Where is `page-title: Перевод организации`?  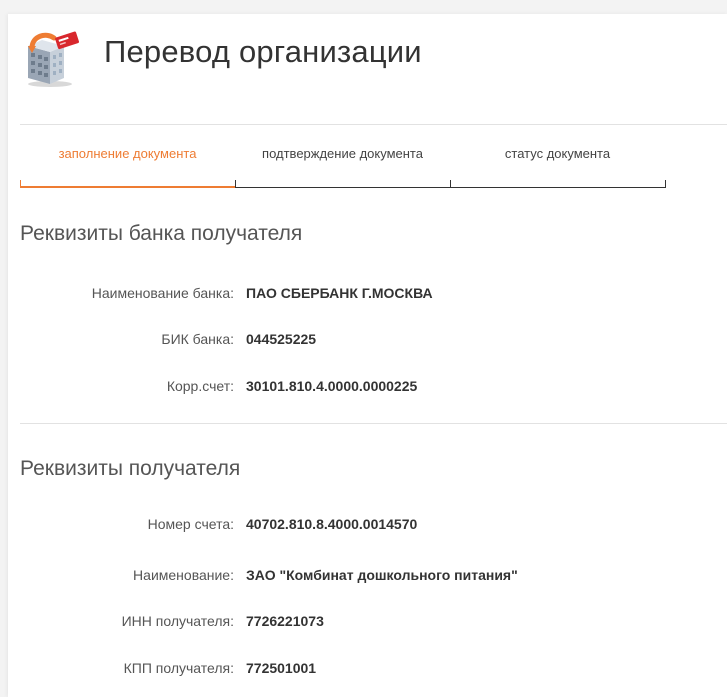
page-title: Перевод организации is located at coordinates (263, 51).